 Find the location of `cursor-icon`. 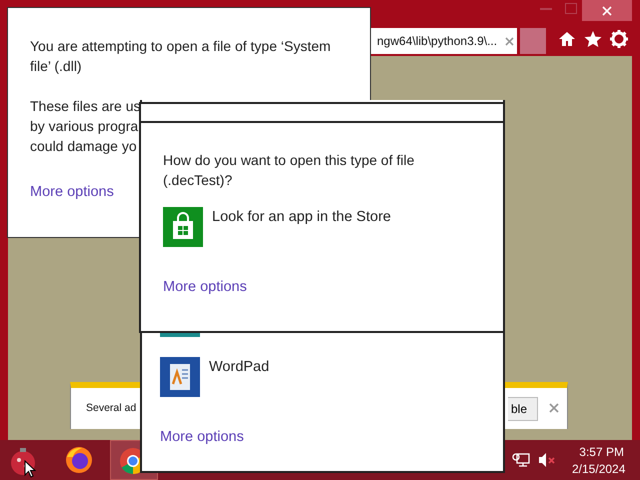

cursor-icon is located at coordinates (30, 469).